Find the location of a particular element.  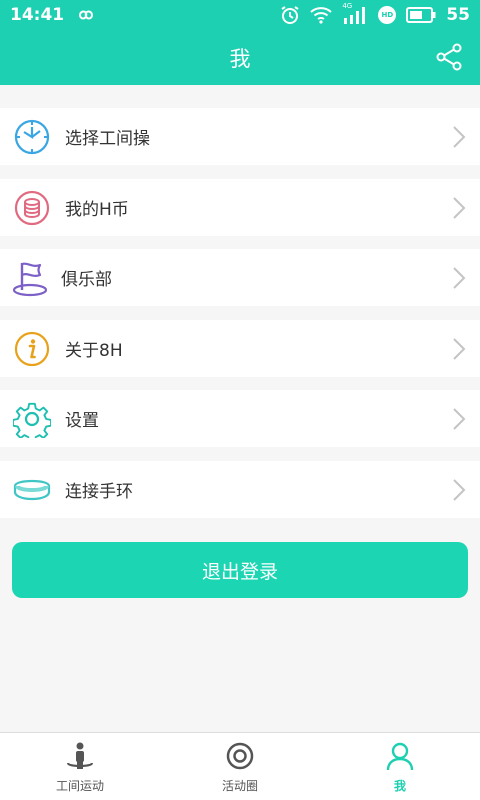

hd-icon: HD is located at coordinates (387, 15).